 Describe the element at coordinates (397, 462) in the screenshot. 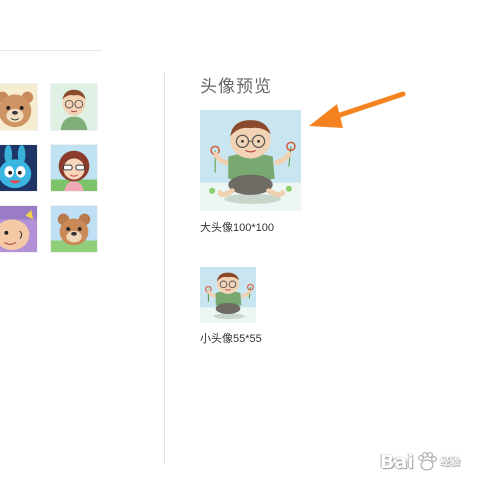

I see `watermark-text: Bai` at that location.